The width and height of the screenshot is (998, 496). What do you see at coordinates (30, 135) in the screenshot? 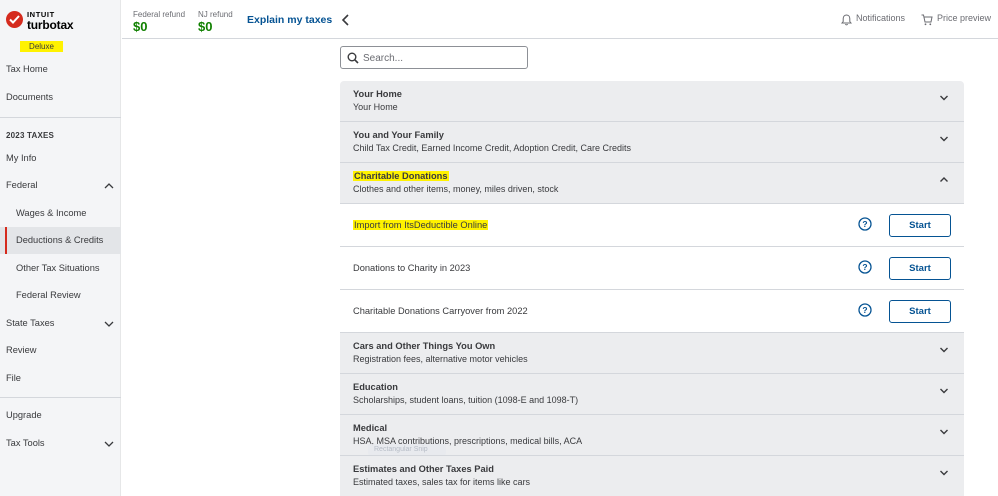
I see `sidebar-section-title: 2023 TAXES` at bounding box center [30, 135].